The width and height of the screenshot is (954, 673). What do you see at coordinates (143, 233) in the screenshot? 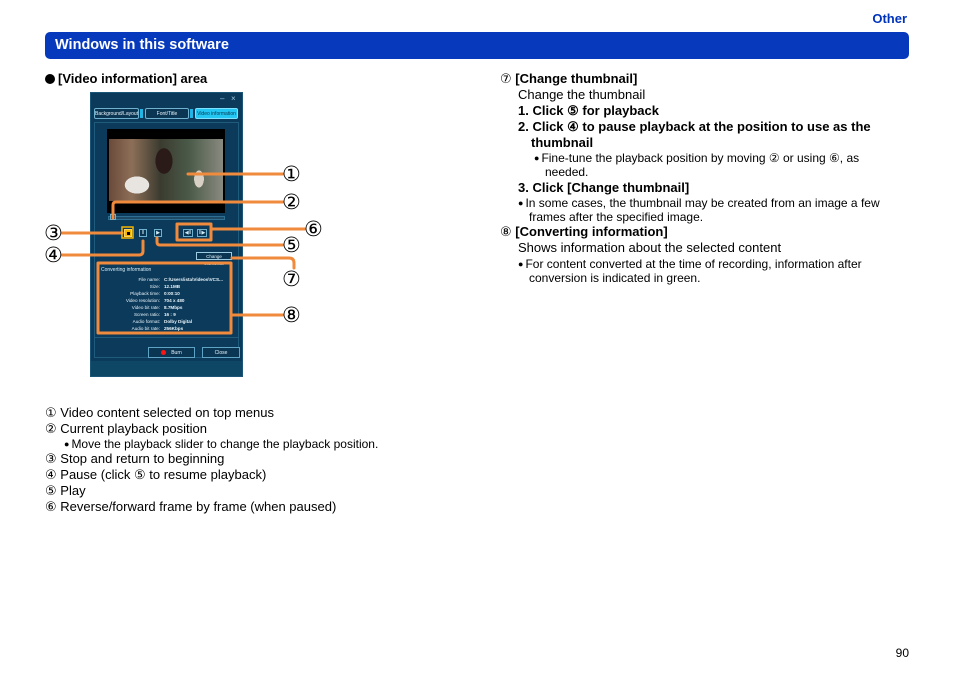
I see `pause-button: II` at bounding box center [143, 233].